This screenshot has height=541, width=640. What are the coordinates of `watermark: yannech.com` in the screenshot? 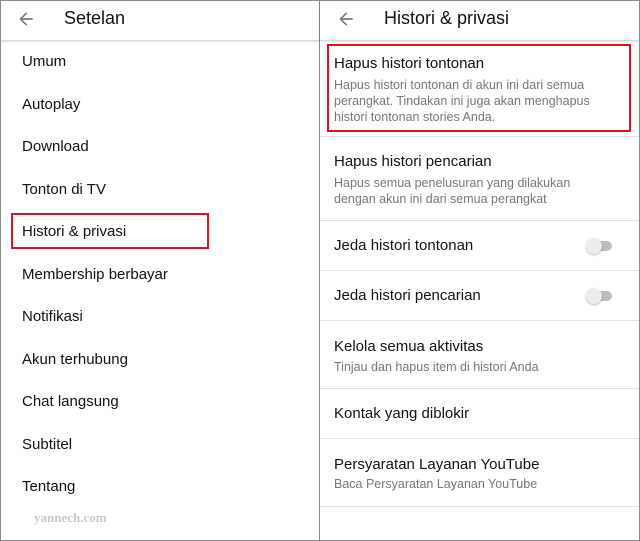 It's located at (70, 517).